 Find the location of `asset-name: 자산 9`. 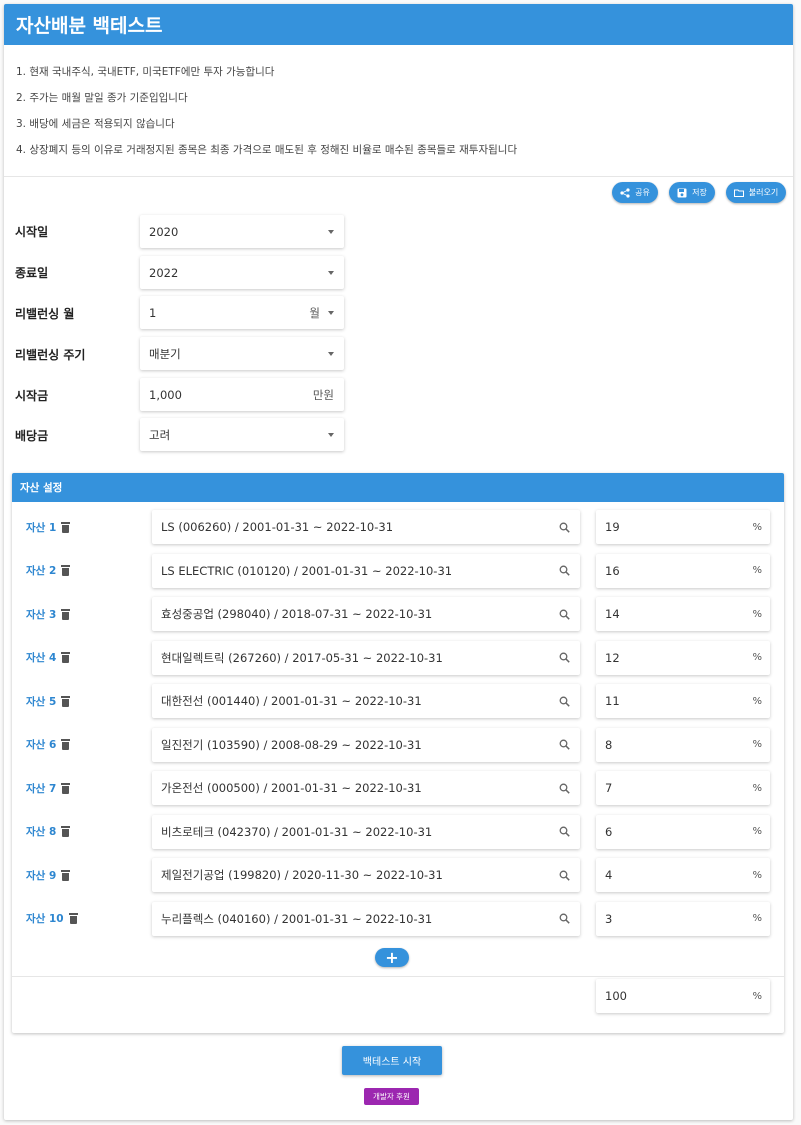

asset-name: 자산 9 is located at coordinates (41, 875).